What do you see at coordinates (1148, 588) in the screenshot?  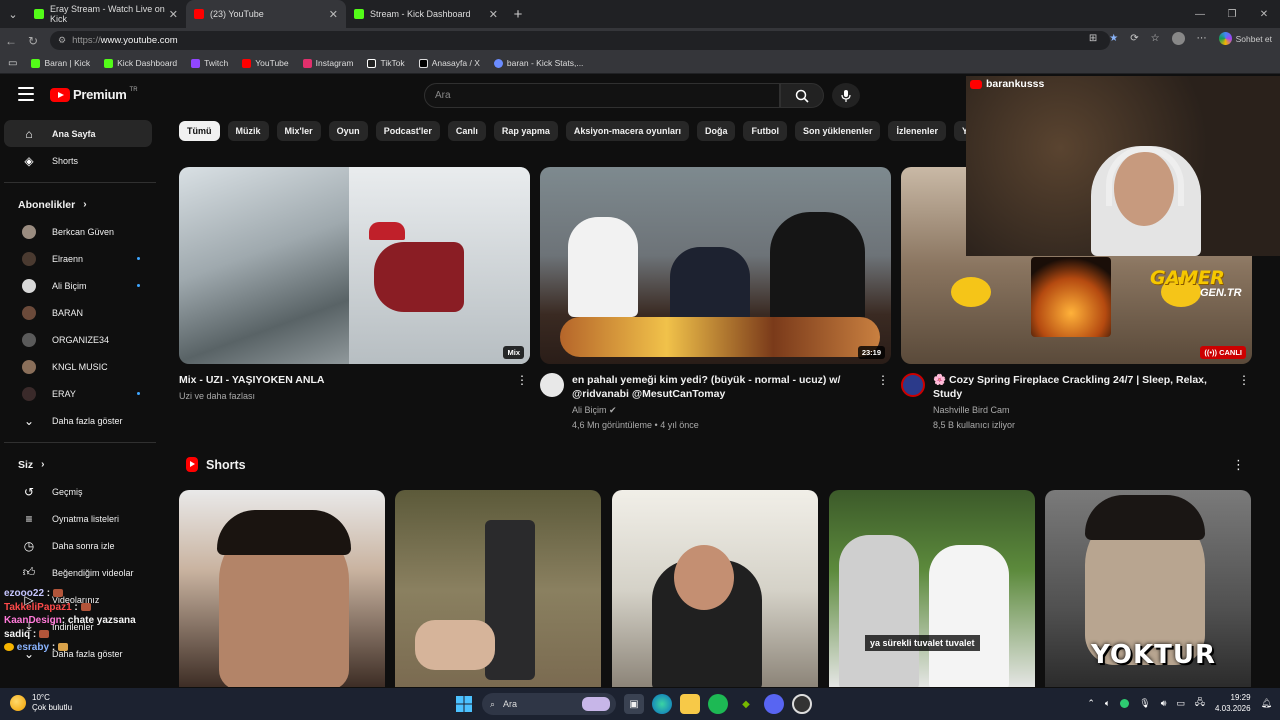 I see `short-card: YOKTUR` at bounding box center [1148, 588].